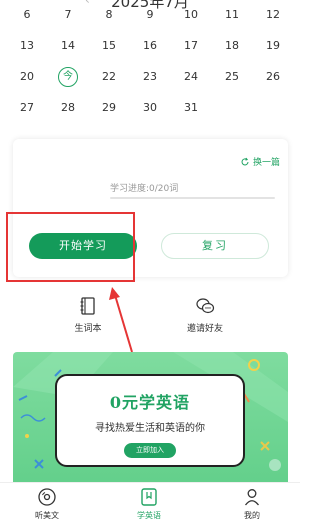  Describe the element at coordinates (232, 77) in the screenshot. I see `calendar-day: 25` at that location.